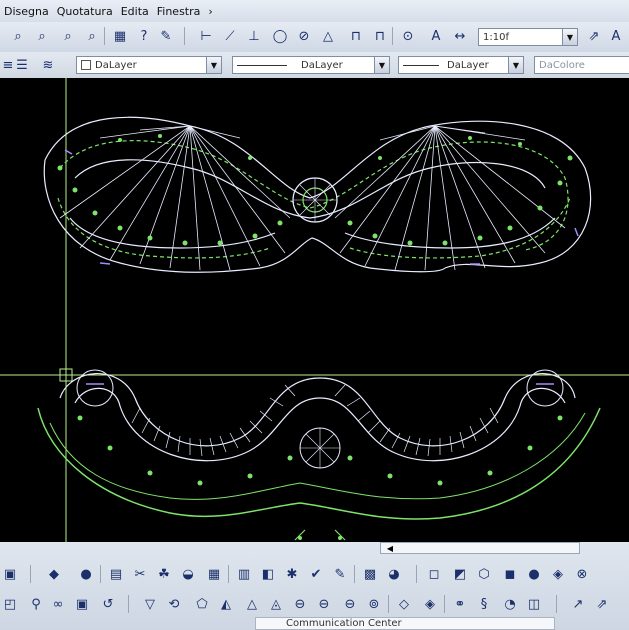 This screenshot has height=630, width=629. What do you see at coordinates (174, 604) in the screenshot?
I see `revolve-icon: ⟲` at bounding box center [174, 604].